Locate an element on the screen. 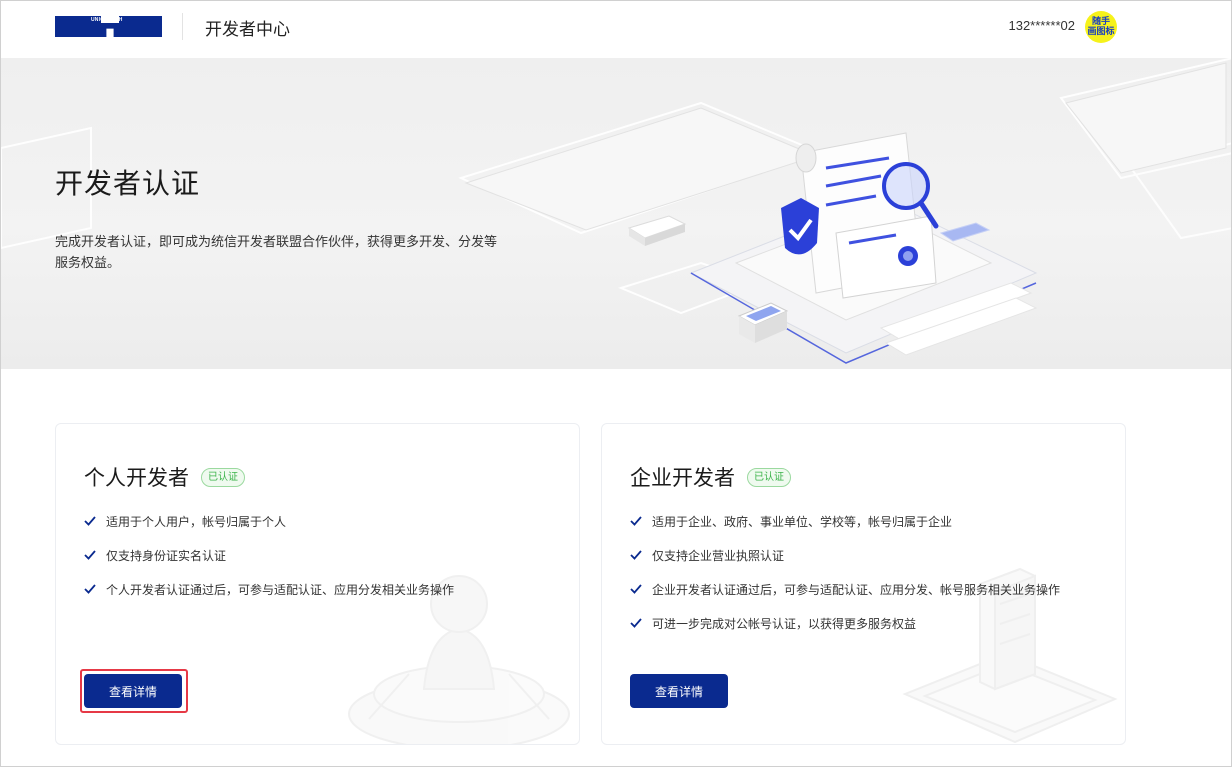  list-item: 适用于企业、政府、事业单位、学校等，帐号归属于企业 is located at coordinates (845, 521).